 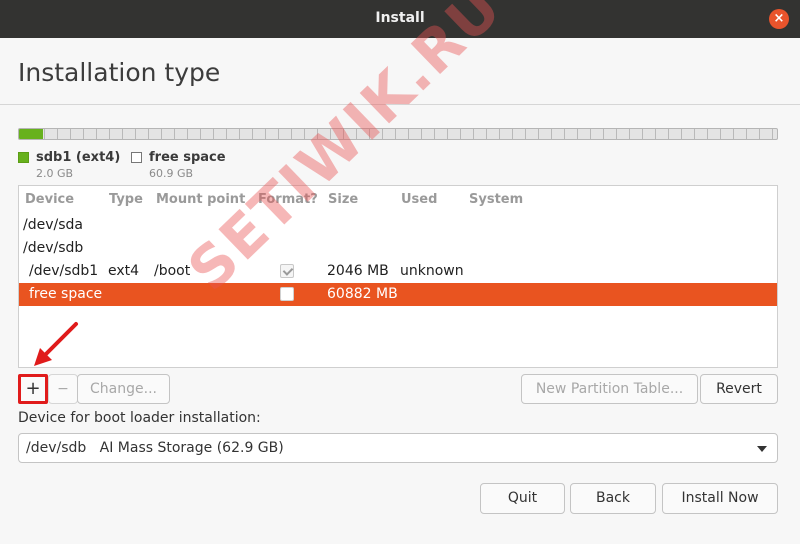 What do you see at coordinates (398, 248) in the screenshot?
I see `table-row: /dev/sdb` at bounding box center [398, 248].